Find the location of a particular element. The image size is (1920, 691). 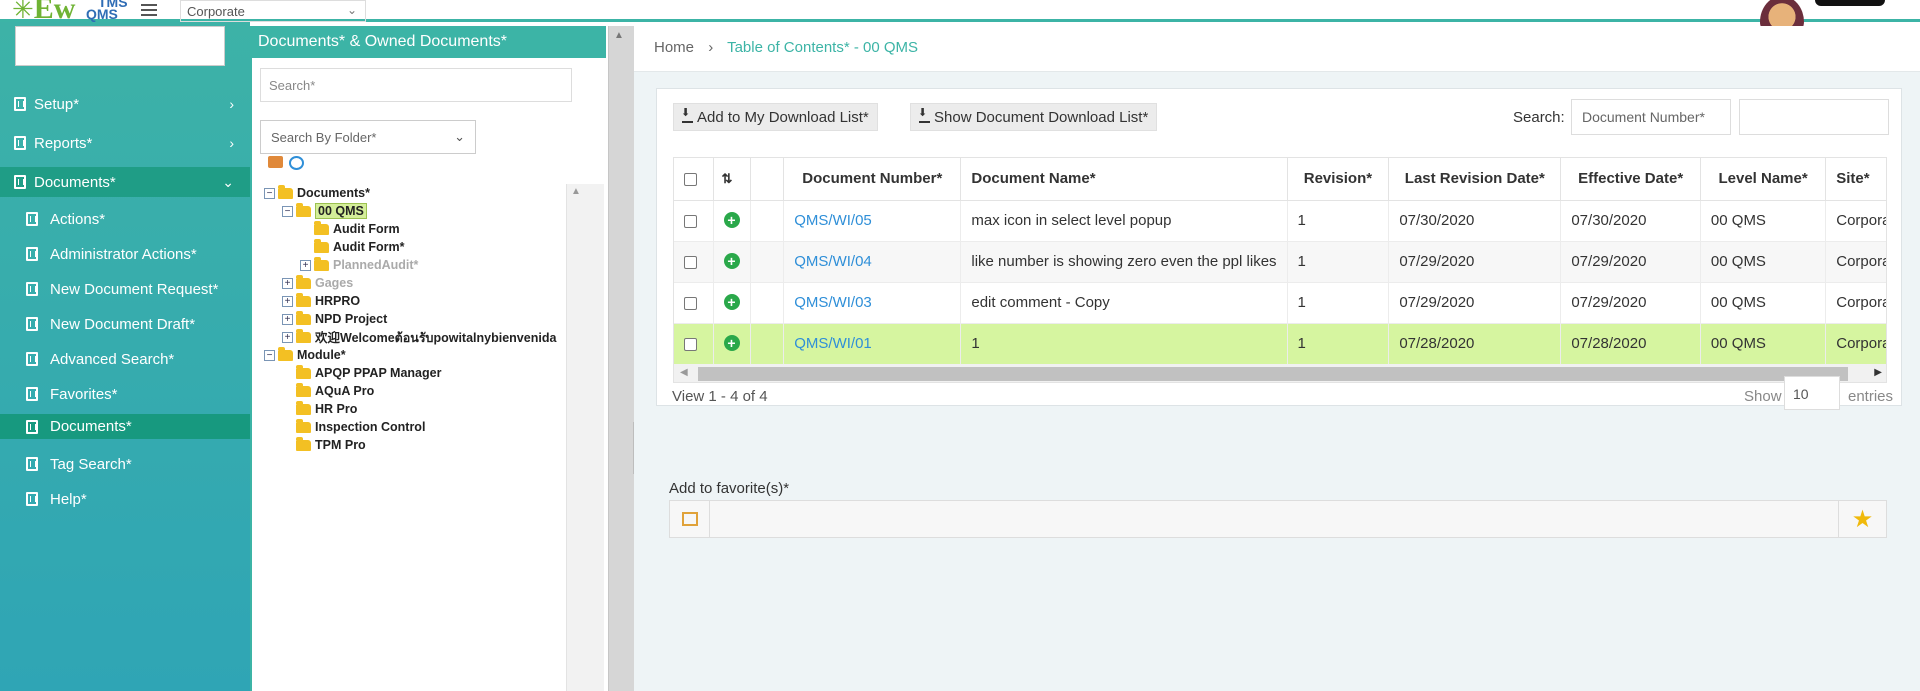

col-revision: Revision* is located at coordinates (1338, 179).